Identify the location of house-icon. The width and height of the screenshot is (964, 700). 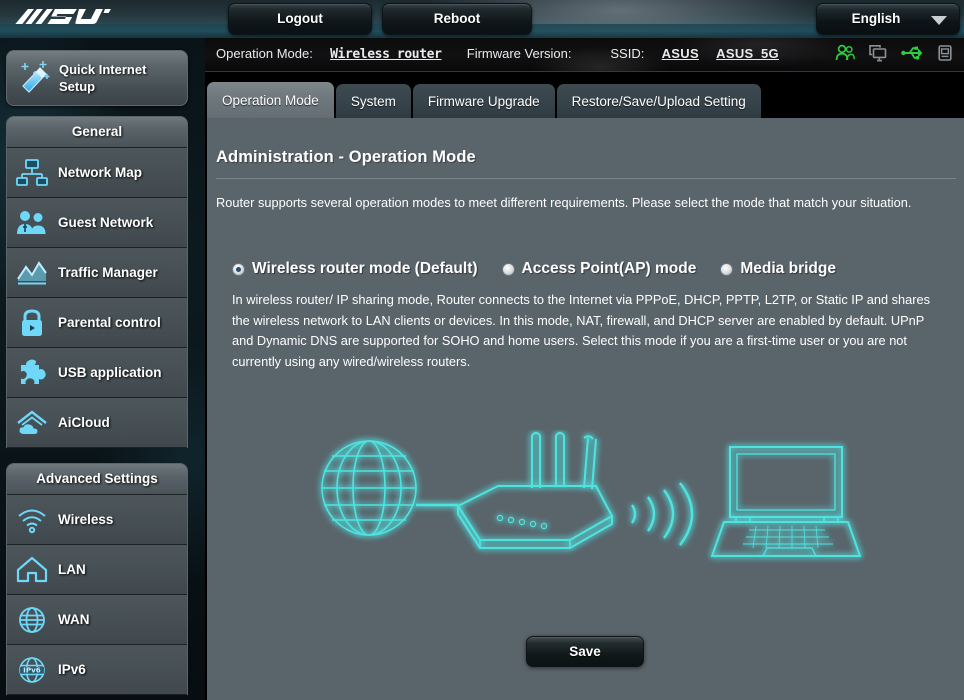
(32, 570).